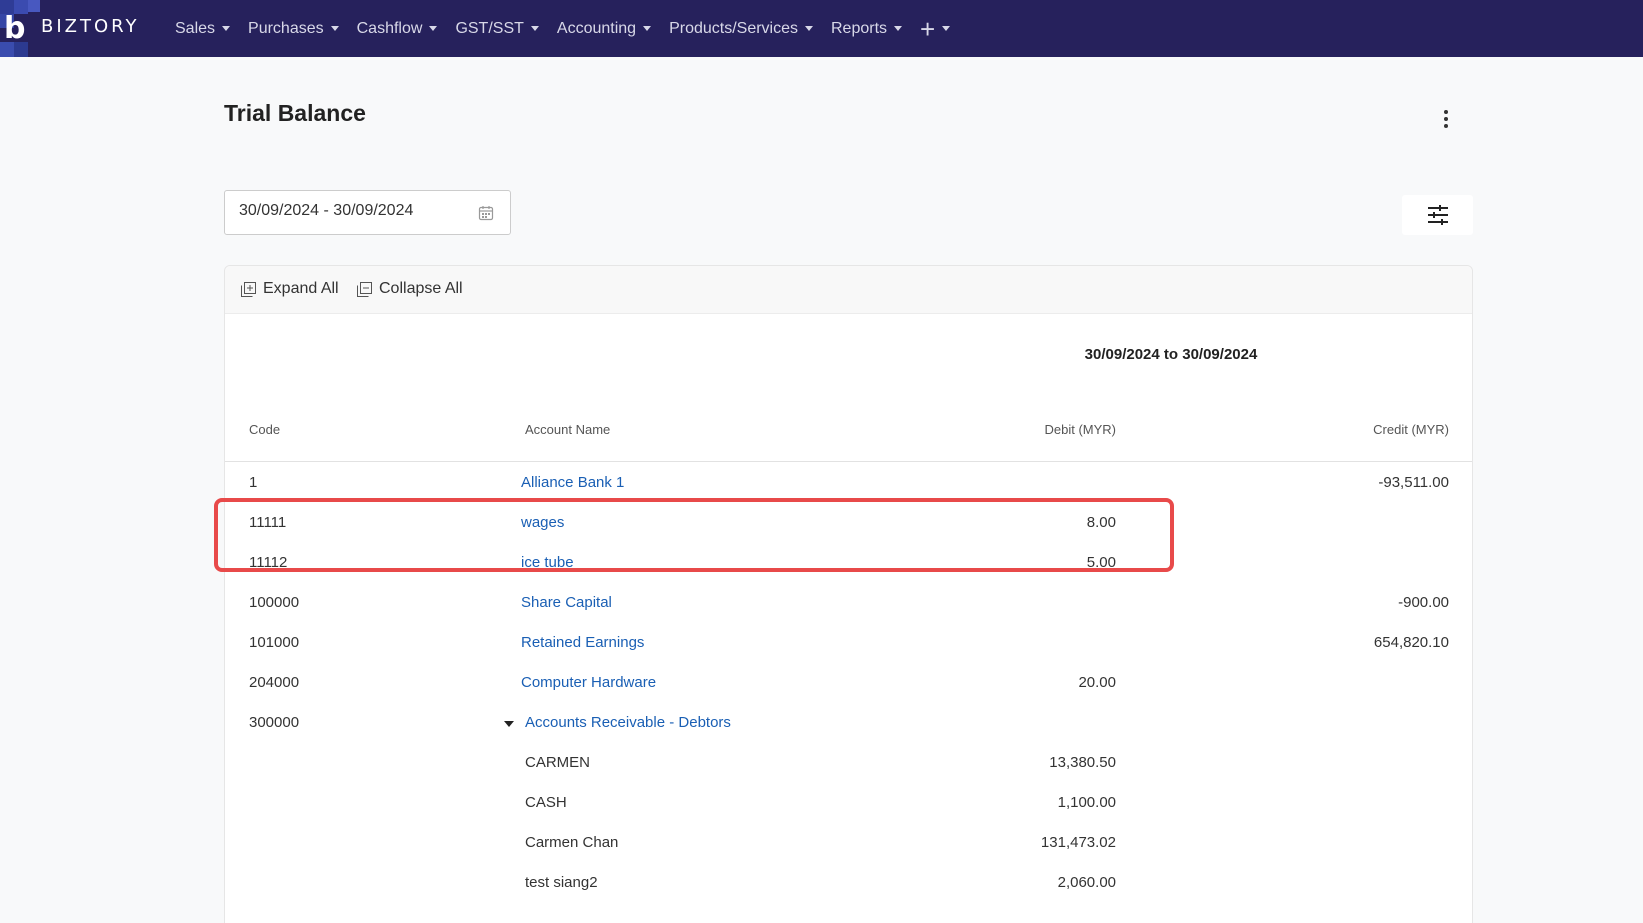 This screenshot has height=923, width=1643. Describe the element at coordinates (274, 722) in the screenshot. I see `row-code: 300000` at that location.